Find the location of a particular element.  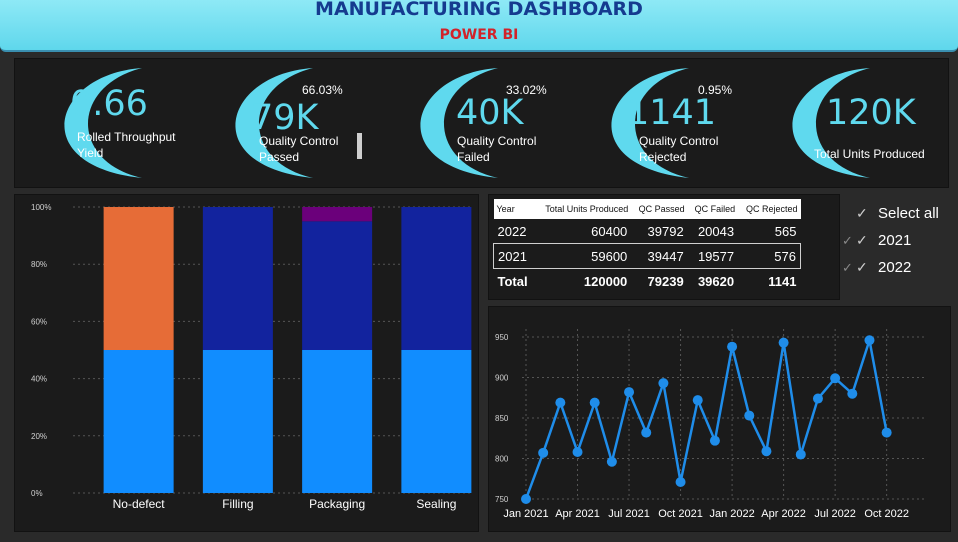

x-tick-label: Jul 2021 is located at coordinates (629, 514).